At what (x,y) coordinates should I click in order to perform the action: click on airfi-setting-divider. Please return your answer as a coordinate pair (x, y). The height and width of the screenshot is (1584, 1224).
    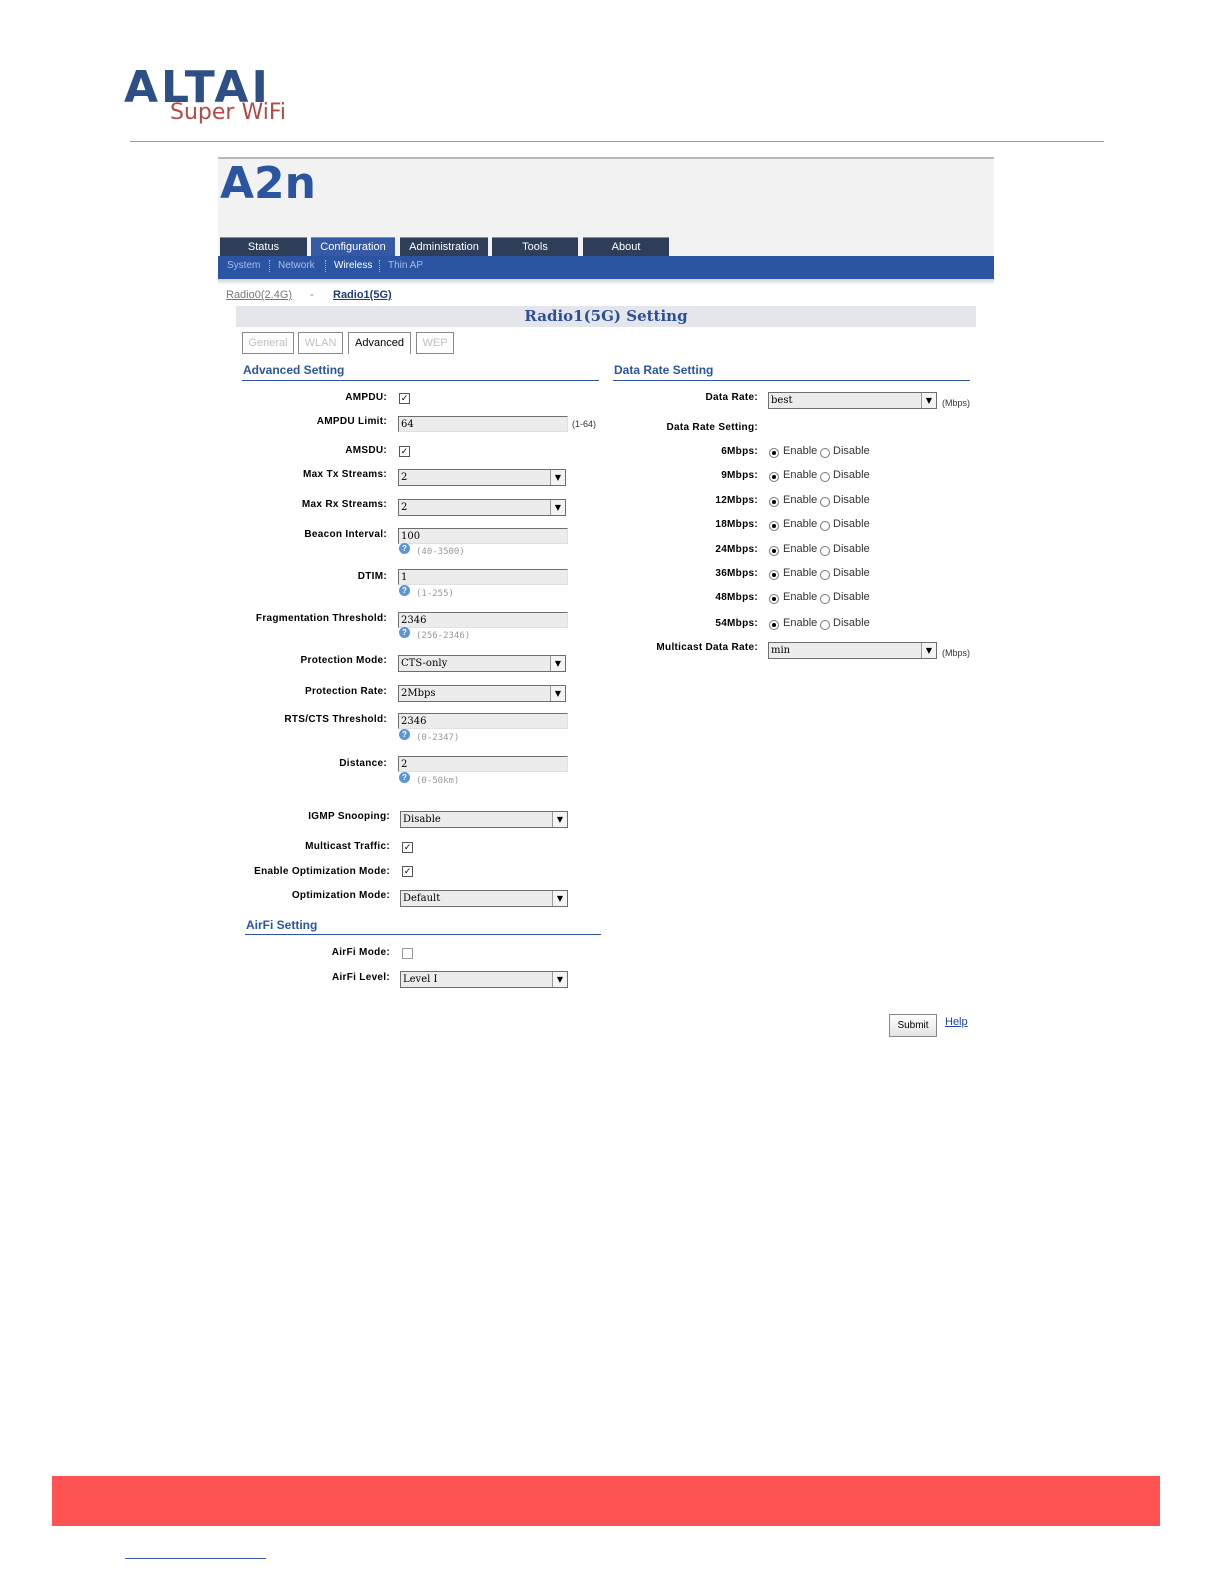
    Looking at the image, I should click on (423, 934).